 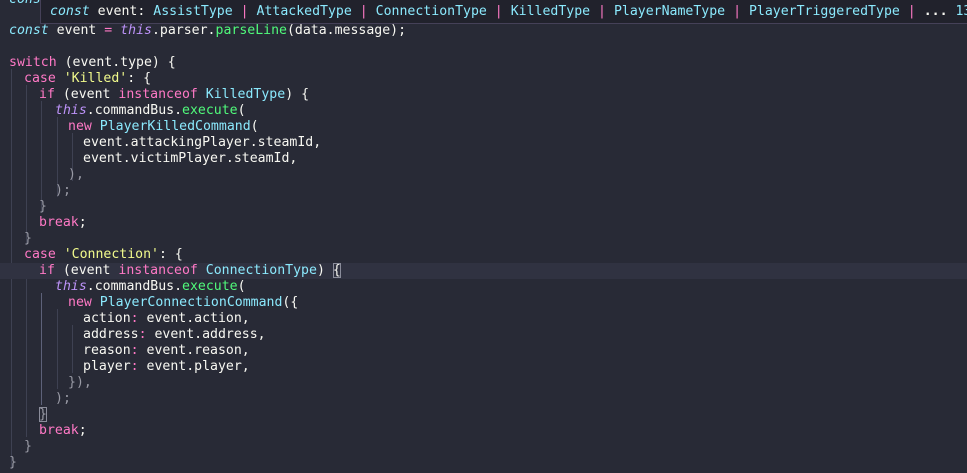 I want to click on code-line-close-switch: }, so click(x=488, y=463).